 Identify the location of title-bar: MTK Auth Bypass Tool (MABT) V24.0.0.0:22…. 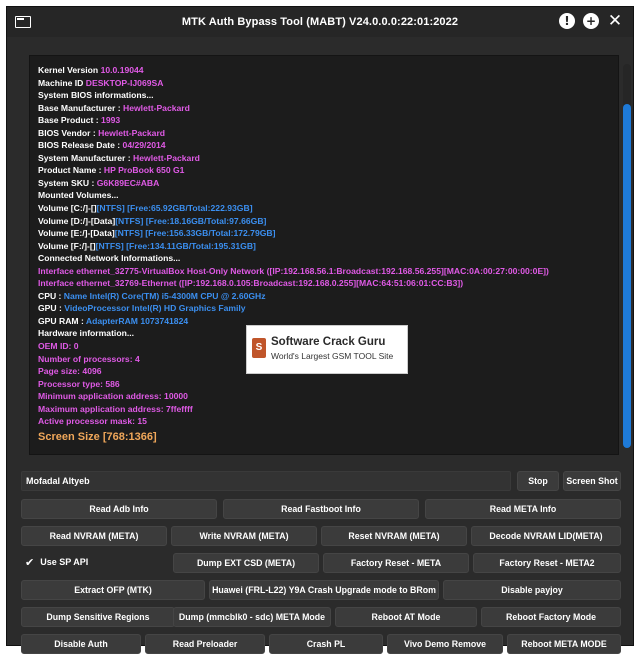
(320, 22).